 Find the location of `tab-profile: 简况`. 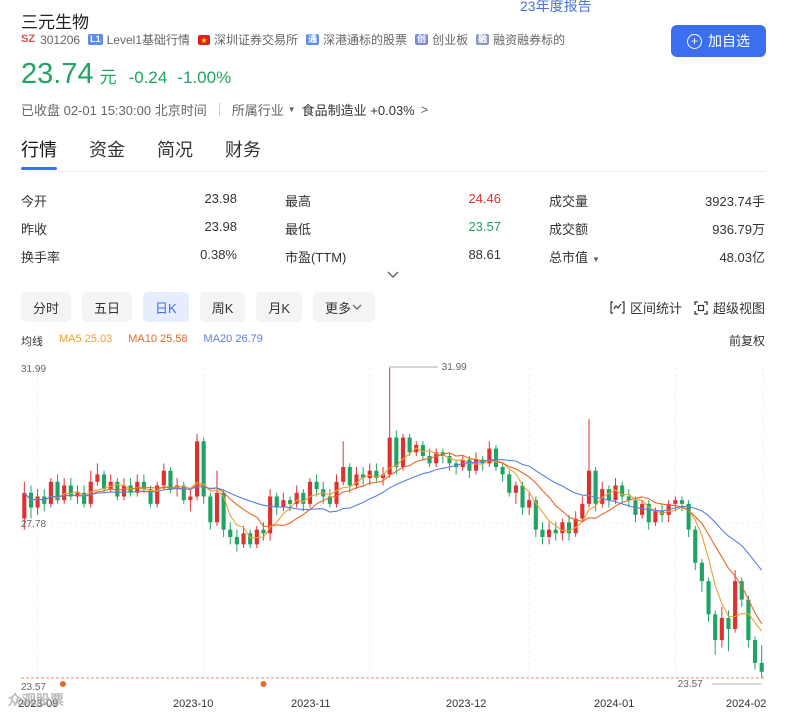

tab-profile: 简况 is located at coordinates (175, 153).